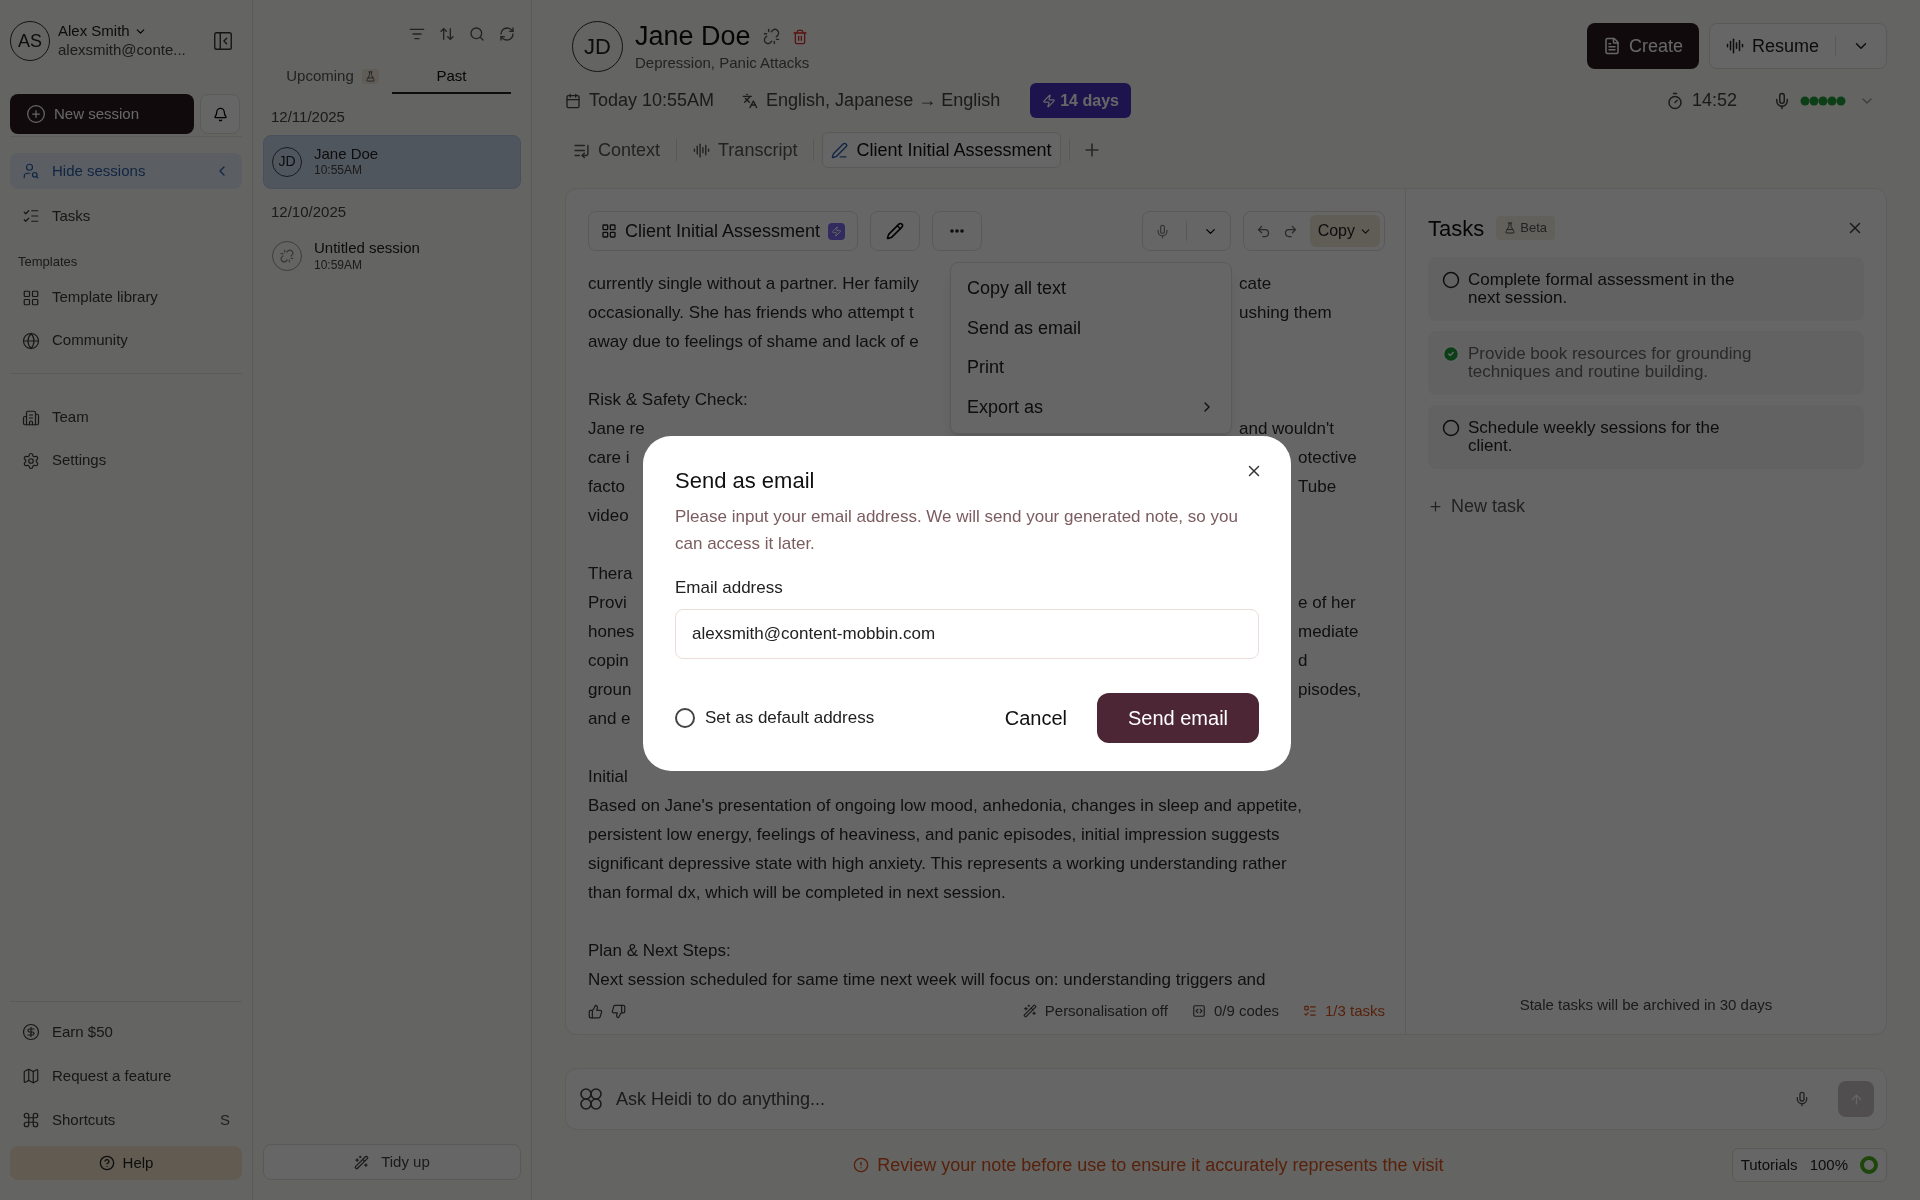 The height and width of the screenshot is (1200, 1920). Describe the element at coordinates (608, 660) in the screenshot. I see `note-text: copin` at that location.